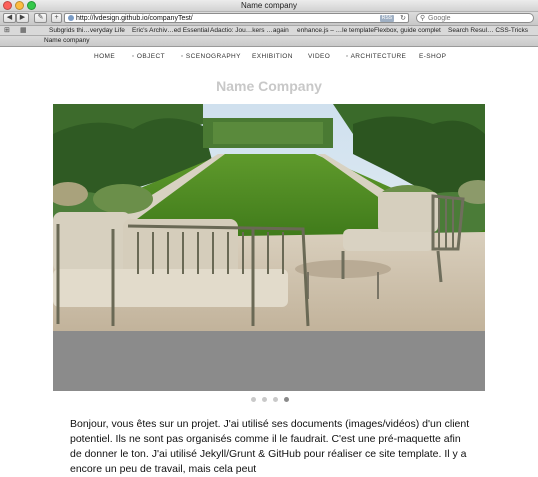 Image resolution: width=538 pixels, height=477 pixels. I want to click on nav-label: SCENOGRAPHY, so click(213, 56).